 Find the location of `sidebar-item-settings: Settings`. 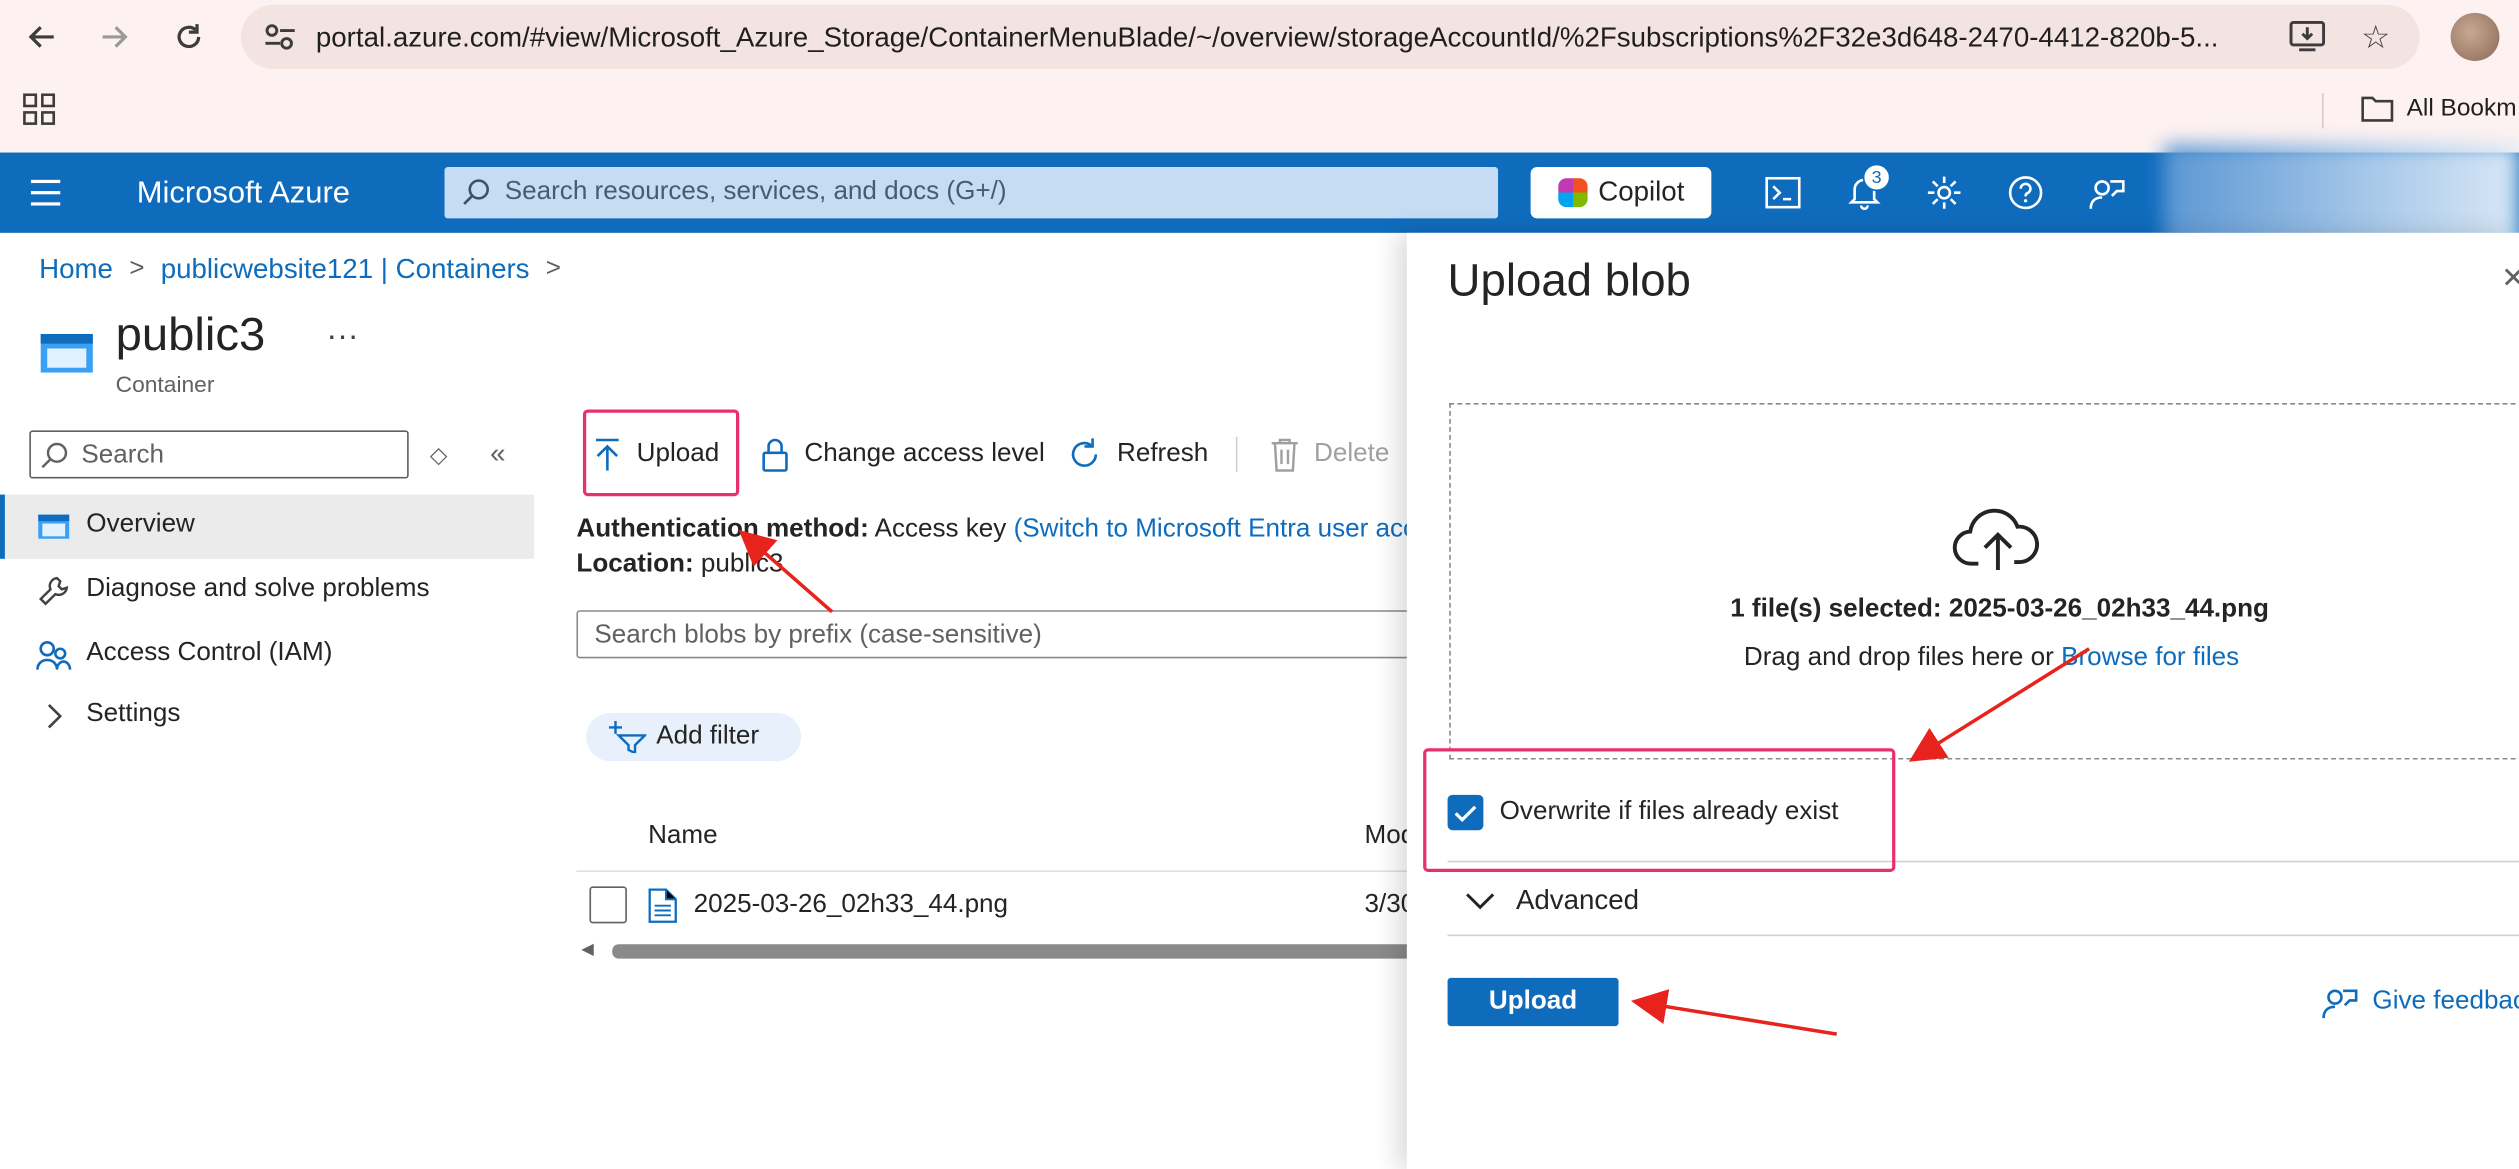

sidebar-item-settings: Settings is located at coordinates (267, 716).